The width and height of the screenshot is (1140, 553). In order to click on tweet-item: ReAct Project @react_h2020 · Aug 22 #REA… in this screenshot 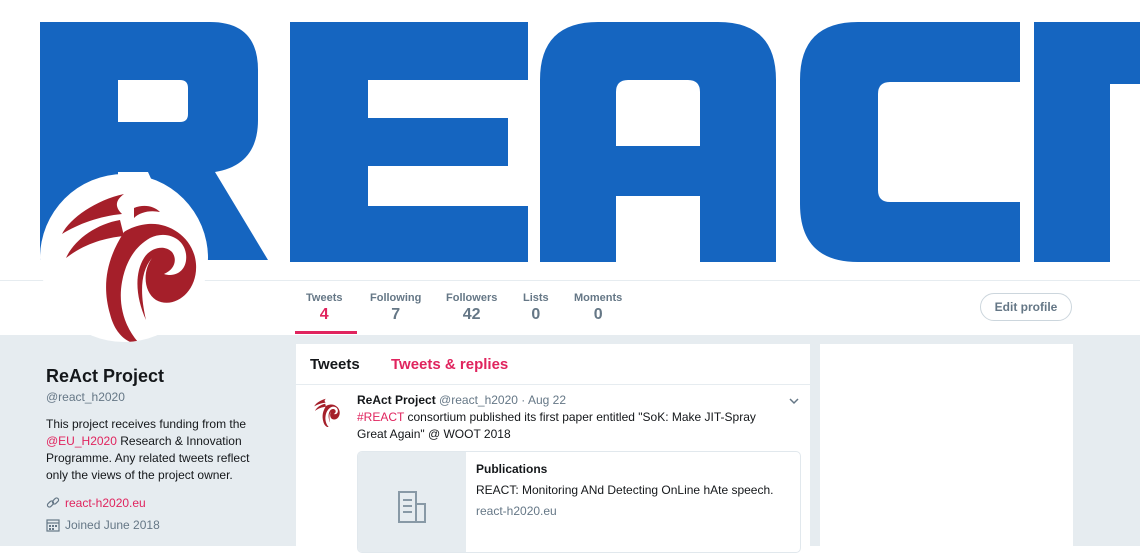, I will do `click(553, 469)`.